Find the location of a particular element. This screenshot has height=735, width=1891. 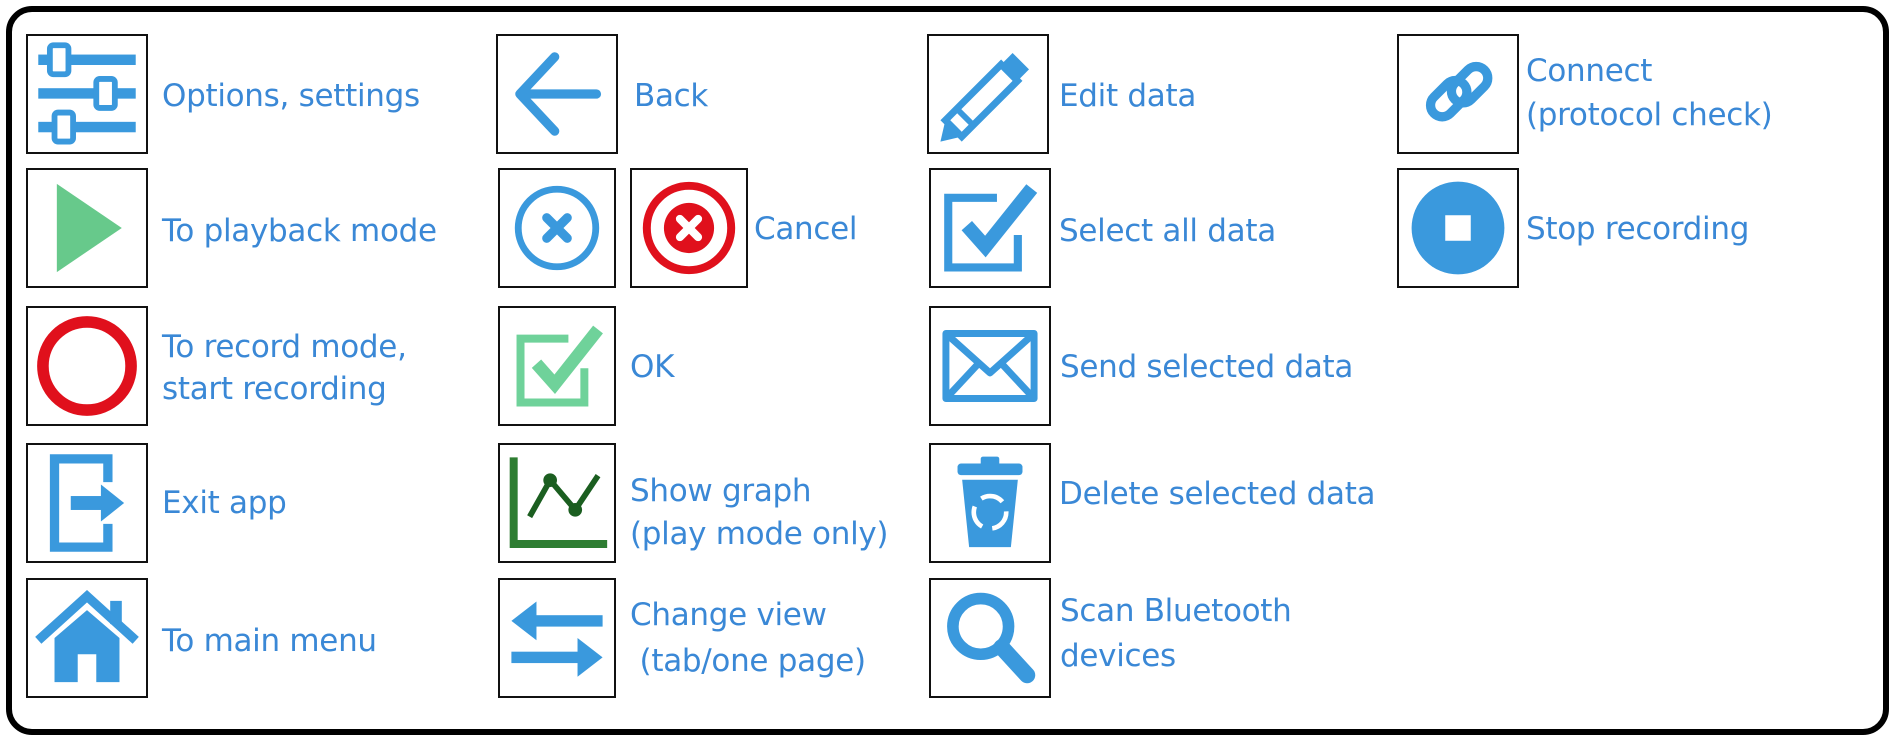

select-all-label: Select all data is located at coordinates (1167, 231).